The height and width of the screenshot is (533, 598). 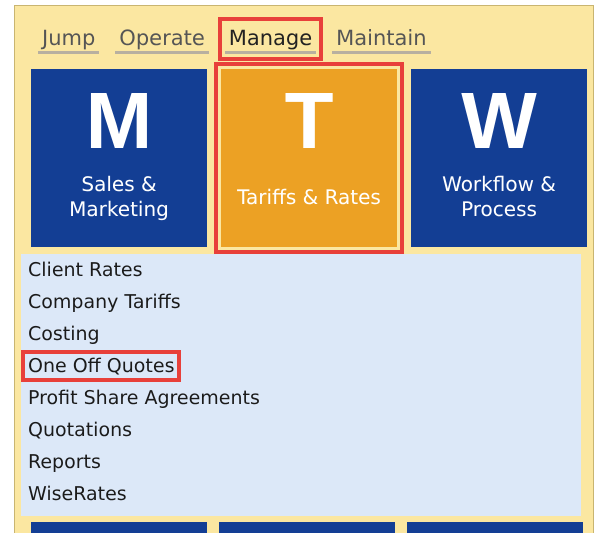 What do you see at coordinates (144, 398) in the screenshot?
I see `submenu-item: Profit Share Agreements` at bounding box center [144, 398].